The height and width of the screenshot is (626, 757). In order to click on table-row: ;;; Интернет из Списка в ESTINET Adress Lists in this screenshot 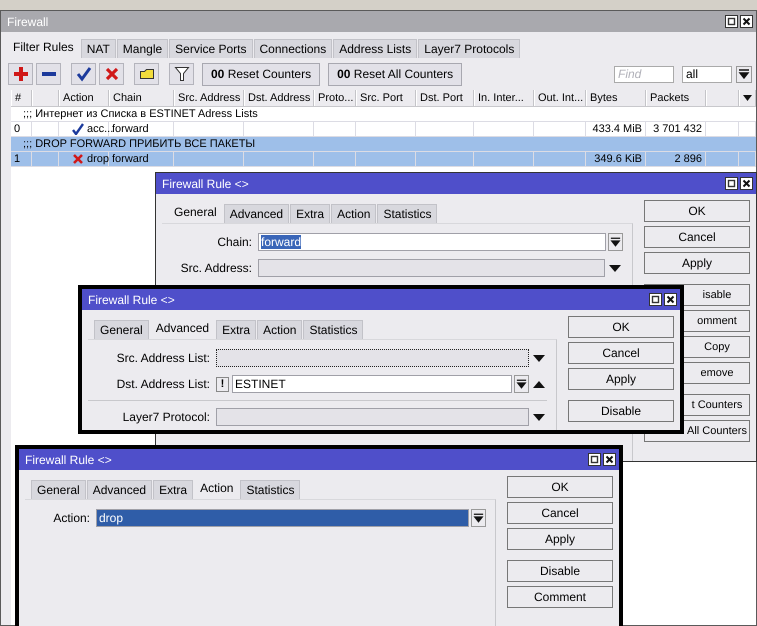, I will do `click(383, 114)`.